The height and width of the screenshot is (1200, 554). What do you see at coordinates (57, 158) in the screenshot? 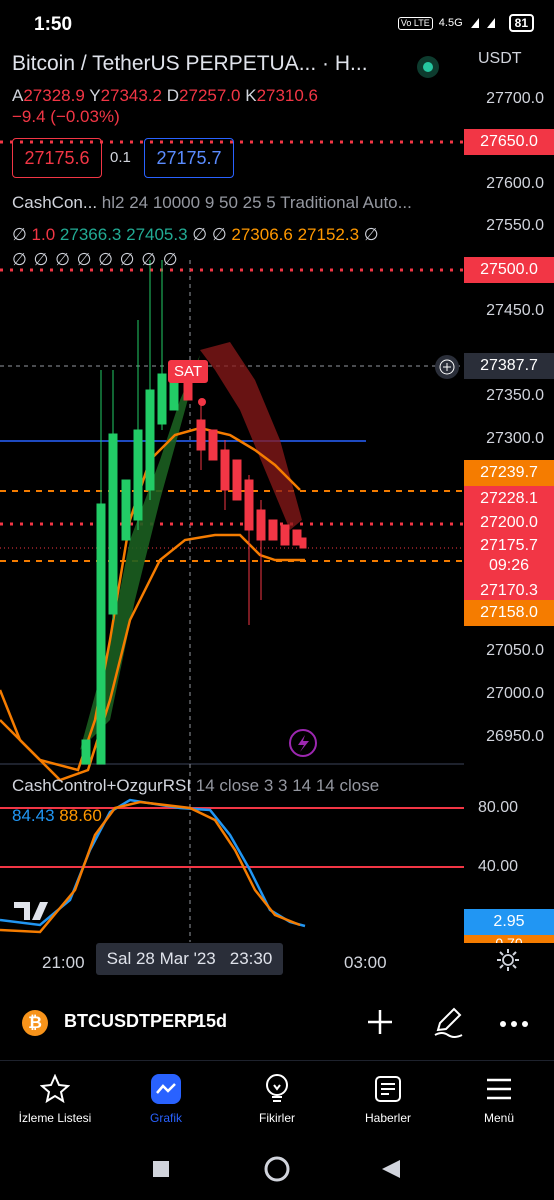
I see `sell-button: 27175.6` at bounding box center [57, 158].